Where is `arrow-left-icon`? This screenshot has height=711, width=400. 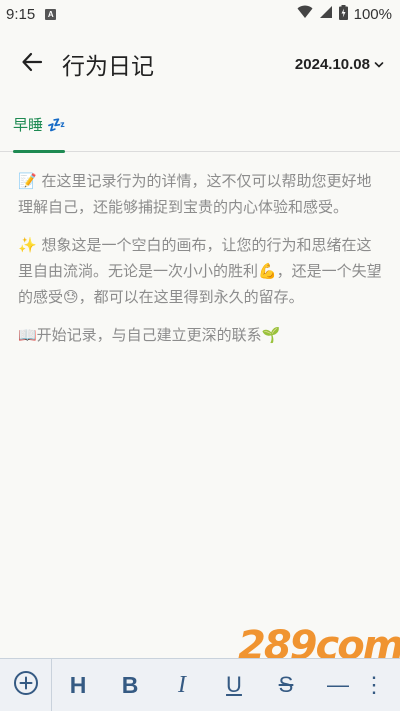 arrow-left-icon is located at coordinates (32, 64).